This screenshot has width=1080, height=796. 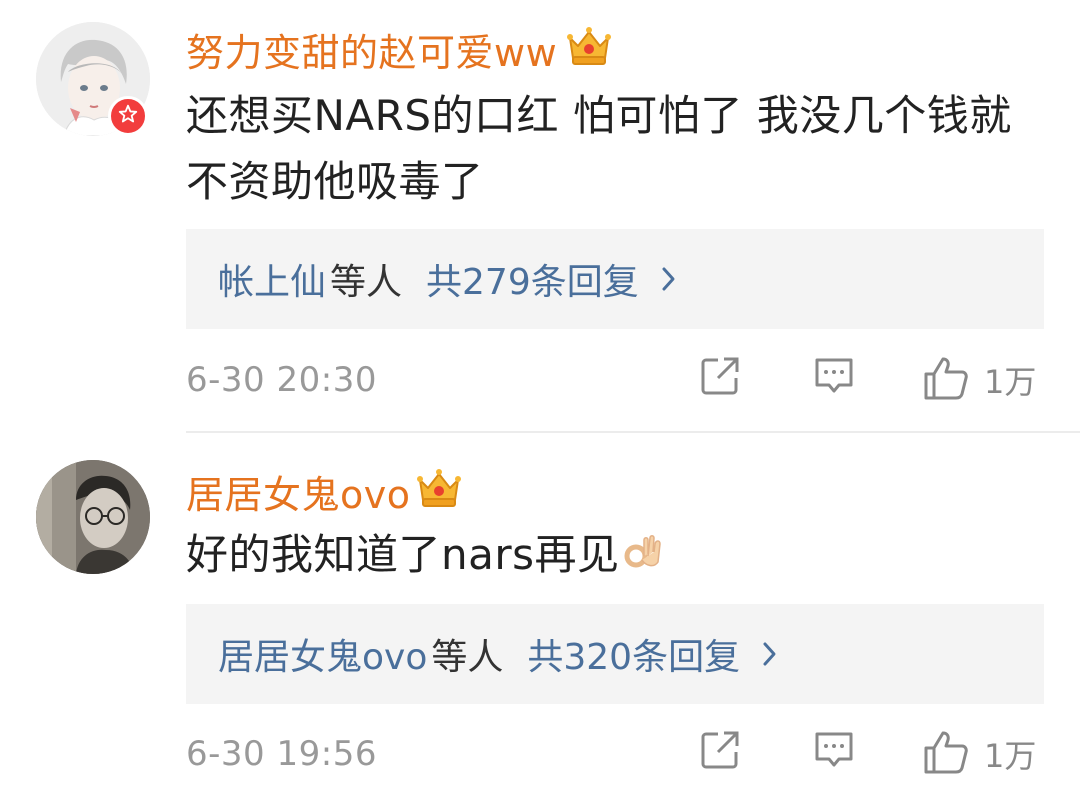 I want to click on ok-hand-emoji, so click(x=643, y=558).